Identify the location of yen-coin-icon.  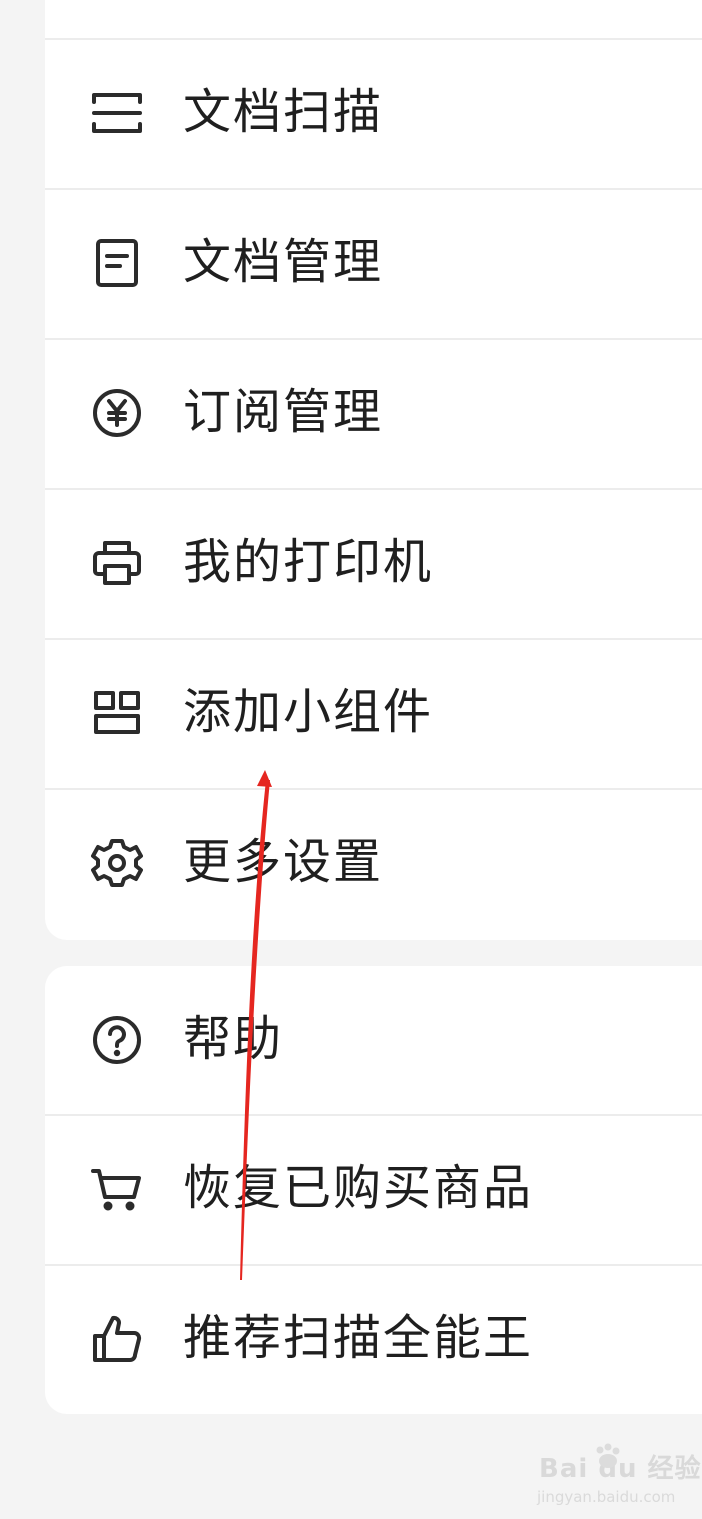
(117, 413).